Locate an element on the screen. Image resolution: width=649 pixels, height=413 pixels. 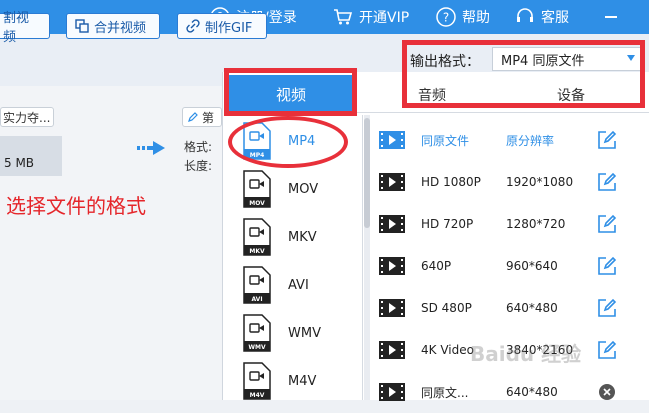
minimize-icon is located at coordinates (611, 17).